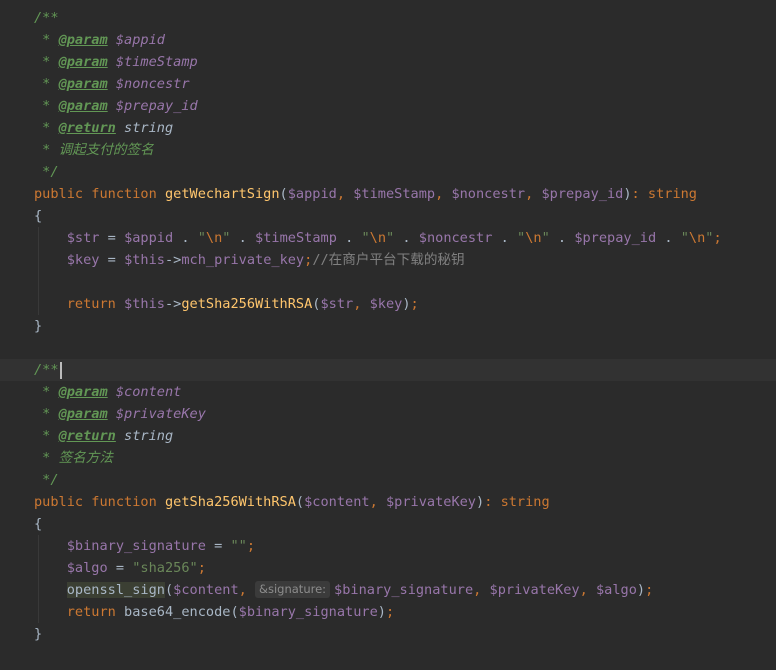 Image resolution: width=776 pixels, height=670 pixels. Describe the element at coordinates (388, 216) in the screenshot. I see `code-line-10: {` at that location.